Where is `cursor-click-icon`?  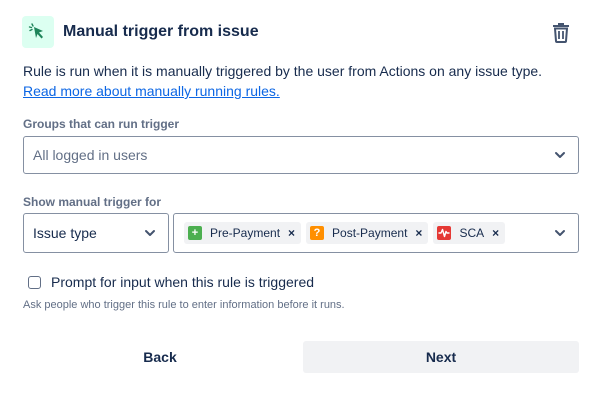 cursor-click-icon is located at coordinates (38, 32).